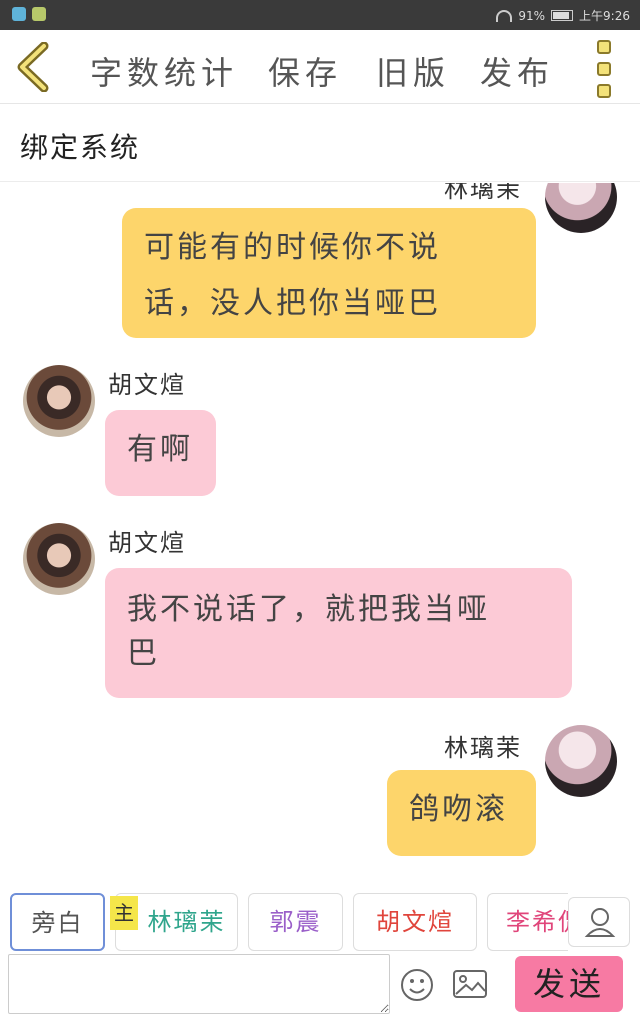 Image resolution: width=640 pixels, height=1024 pixels. Describe the element at coordinates (320, 15) in the screenshot. I see `status-bar: 91% 上午9:26` at that location.